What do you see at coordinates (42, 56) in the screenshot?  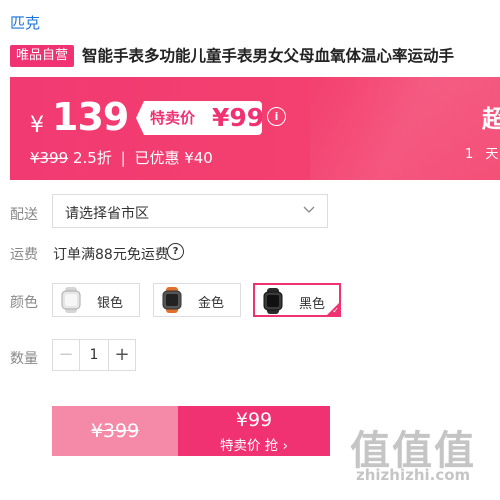 I see `vip-self-operated-badge: 唯品自营` at bounding box center [42, 56].